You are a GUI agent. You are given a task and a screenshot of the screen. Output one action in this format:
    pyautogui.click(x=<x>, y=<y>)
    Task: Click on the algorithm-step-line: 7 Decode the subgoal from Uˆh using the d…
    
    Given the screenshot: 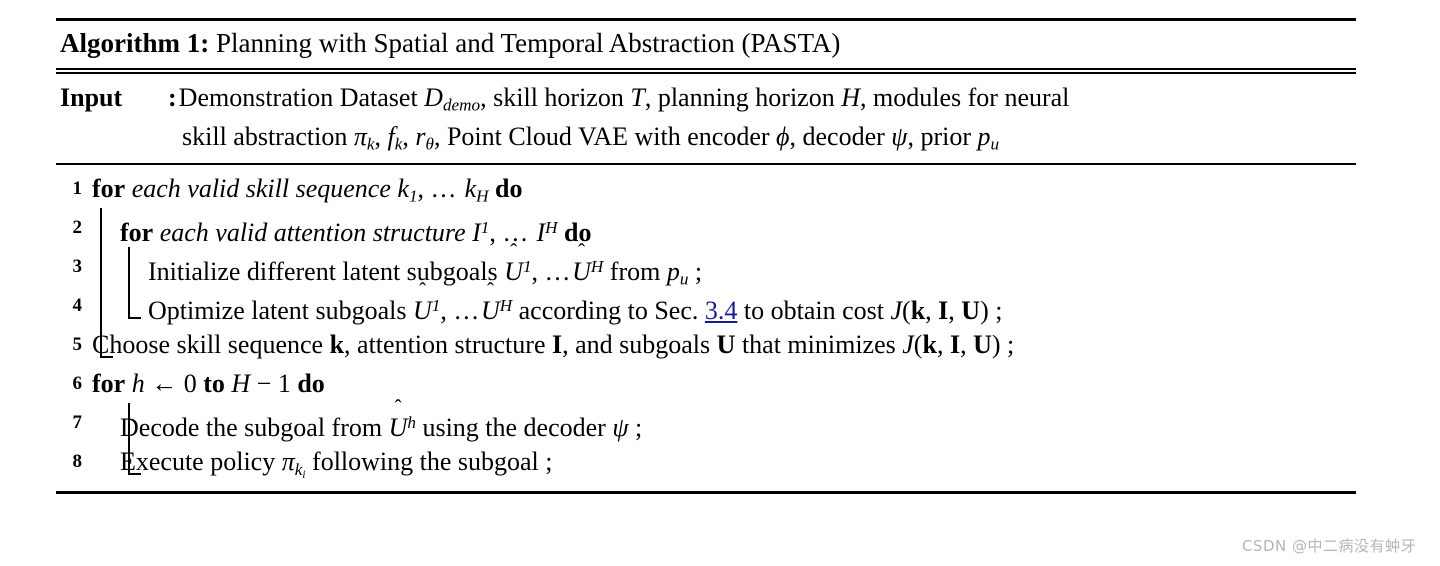 What is the action you would take?
    pyautogui.click(x=706, y=419)
    